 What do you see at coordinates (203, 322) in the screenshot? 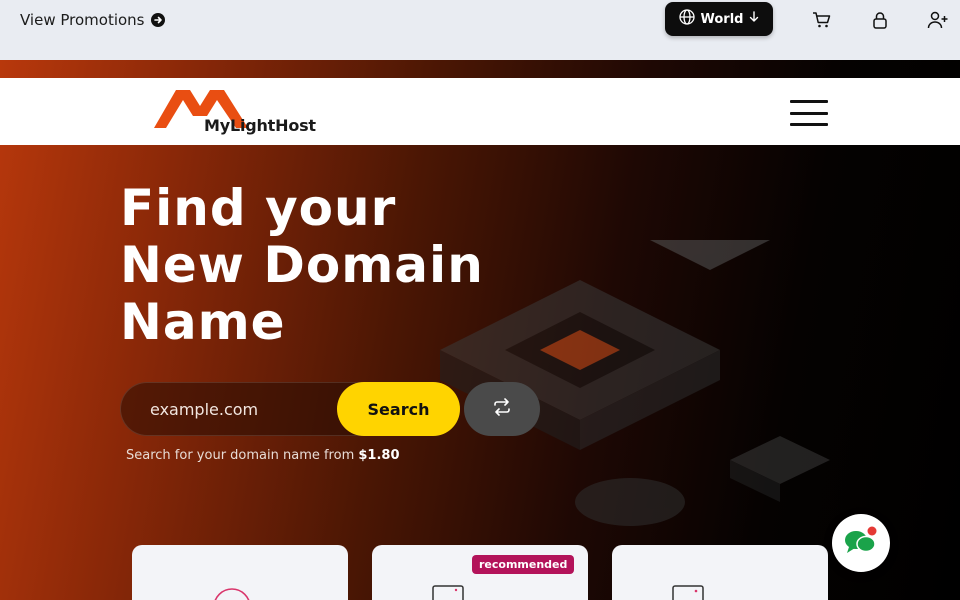
I see `headline-line-3: Name` at bounding box center [203, 322].